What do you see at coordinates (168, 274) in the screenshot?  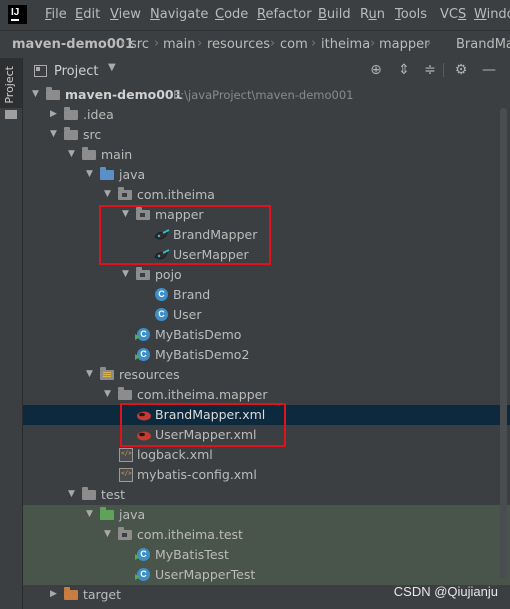 I see `tree-label: pojo` at bounding box center [168, 274].